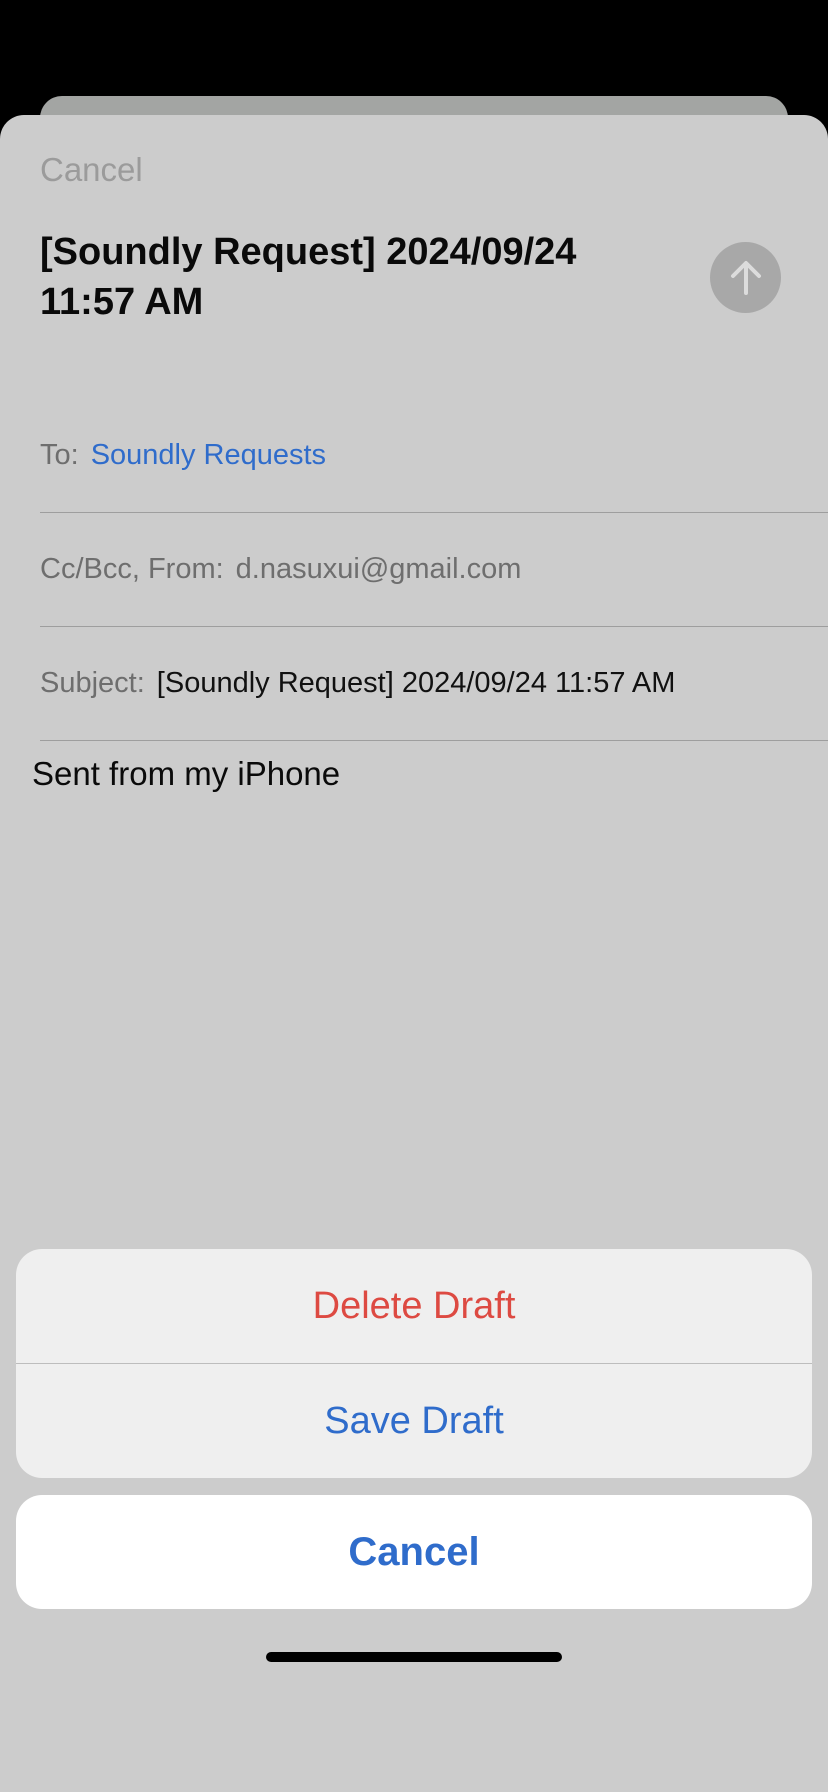  I want to click on delete-draft-button: Delete Draft, so click(414, 1306).